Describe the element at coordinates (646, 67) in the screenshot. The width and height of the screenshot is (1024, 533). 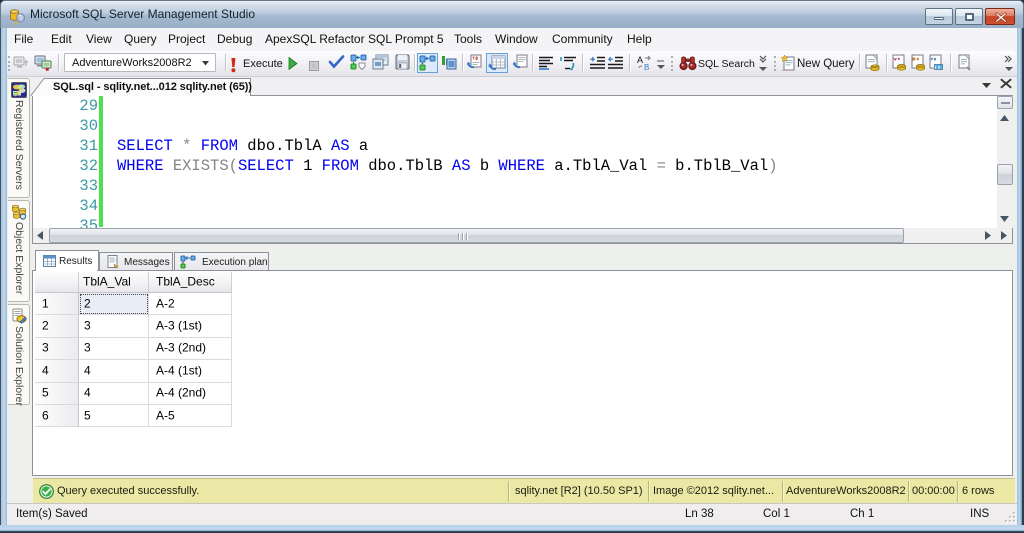
I see `svg-text: B` at that location.